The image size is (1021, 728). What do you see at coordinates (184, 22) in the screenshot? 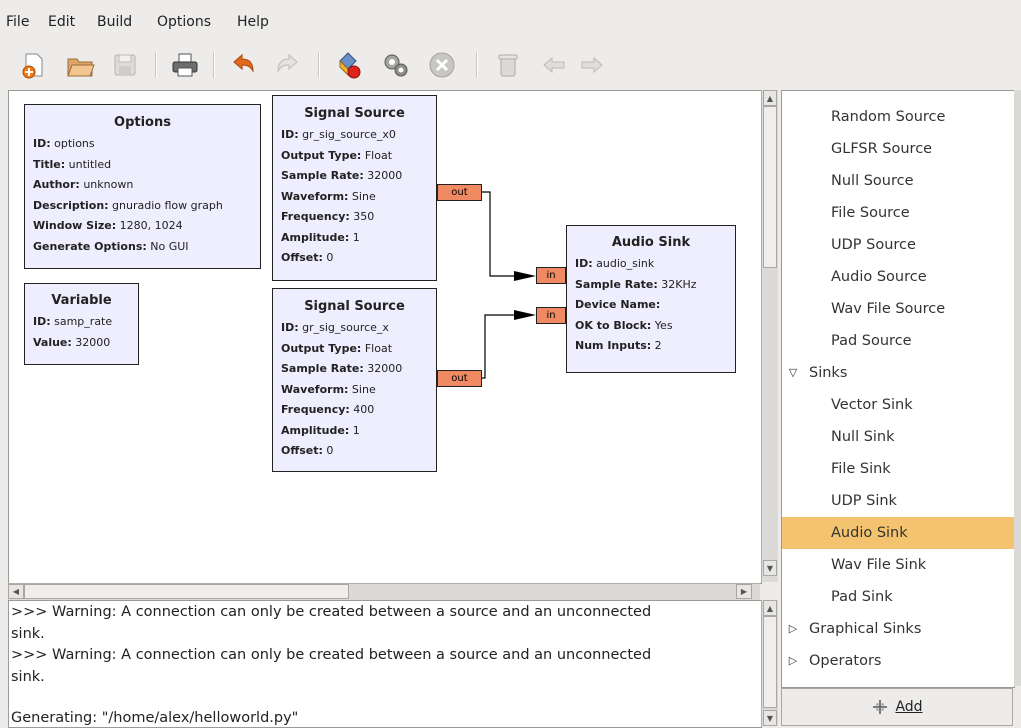
I see `menu-options: Options` at bounding box center [184, 22].